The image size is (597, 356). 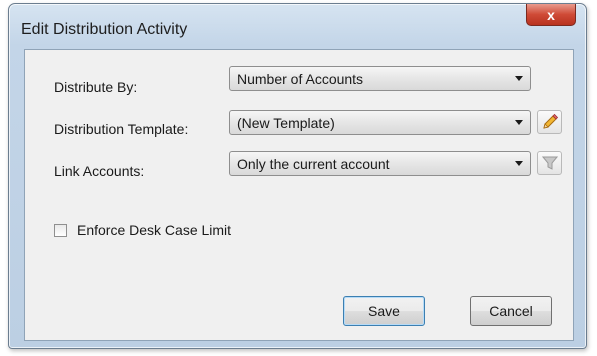 I want to click on cancel-button: Cancel, so click(x=511, y=311).